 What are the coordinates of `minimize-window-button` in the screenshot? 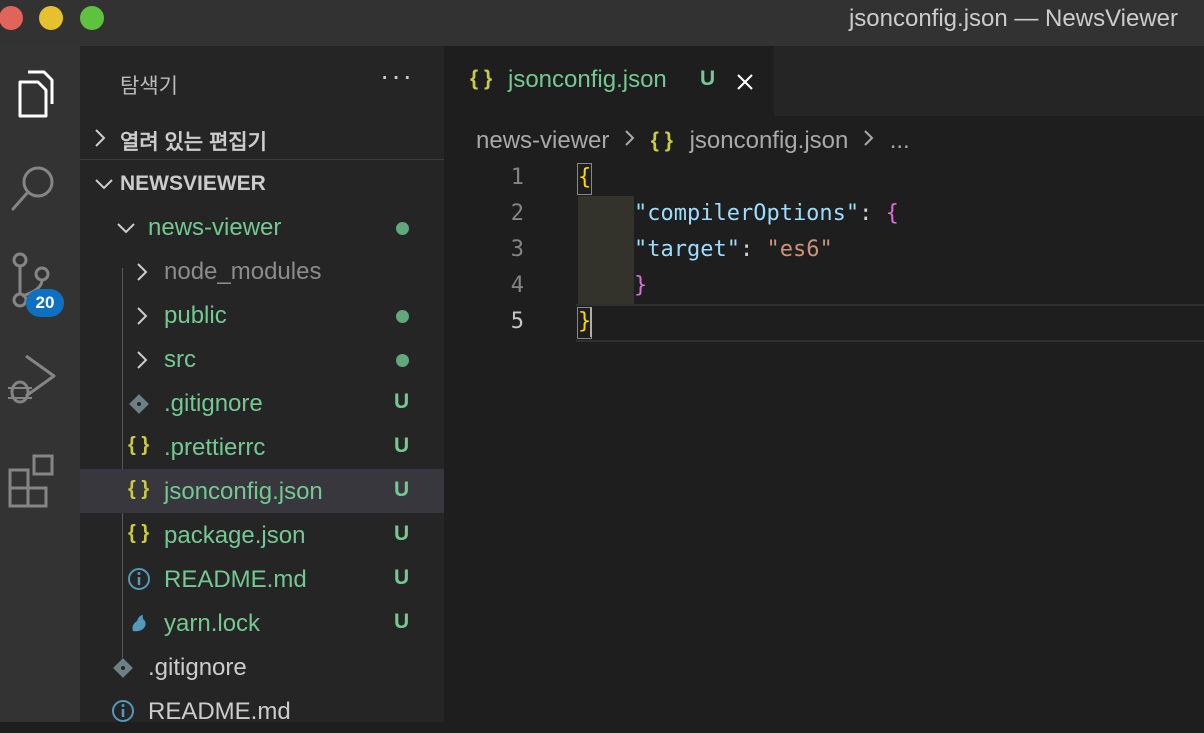 It's located at (51, 18).